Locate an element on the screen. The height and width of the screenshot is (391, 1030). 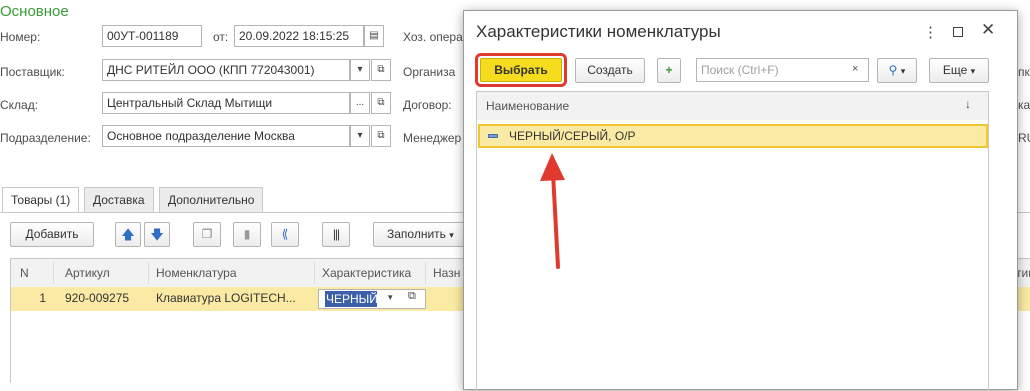
barcode-icon: ||| is located at coordinates (336, 234).